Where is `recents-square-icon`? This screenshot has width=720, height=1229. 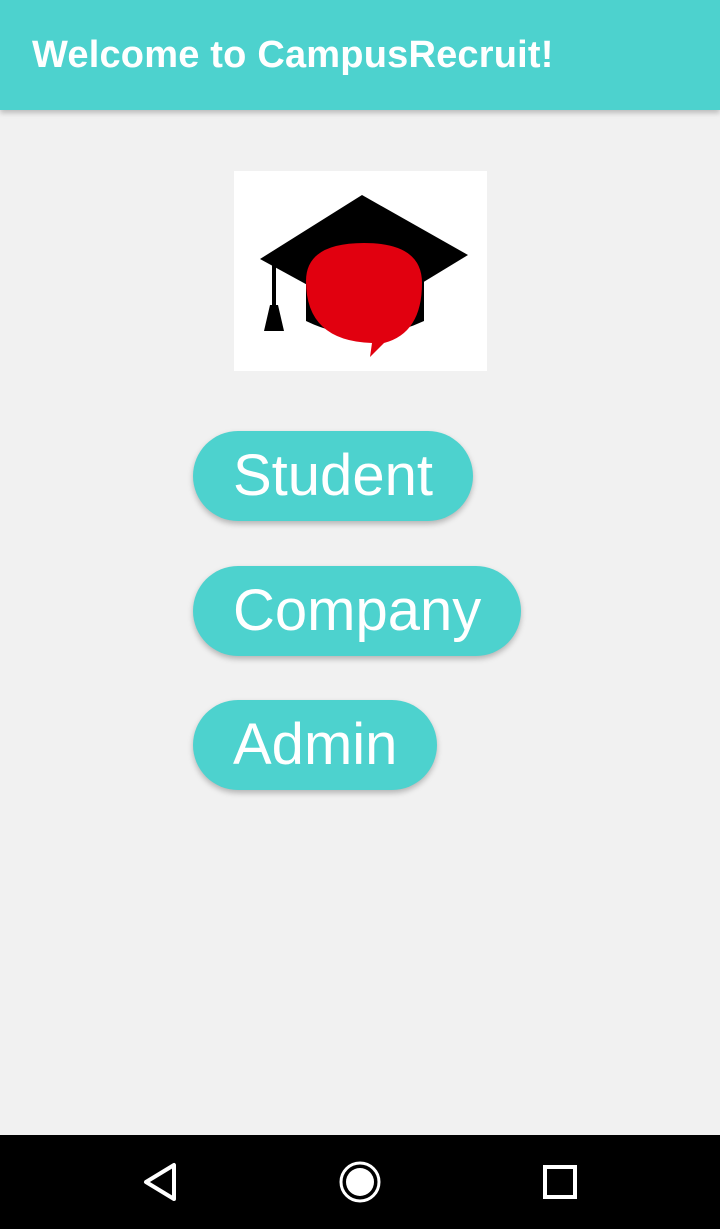 recents-square-icon is located at coordinates (560, 1182).